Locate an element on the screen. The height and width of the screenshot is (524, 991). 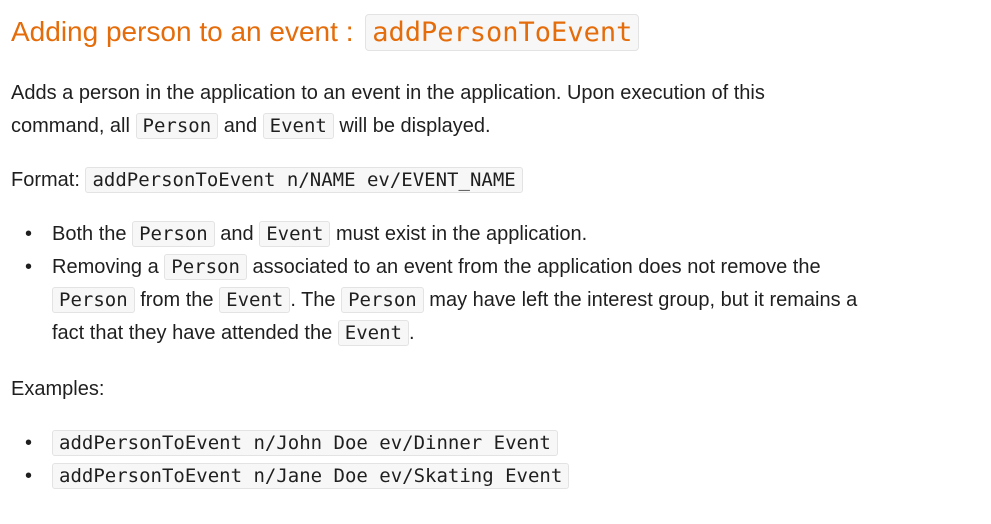
format-command-code: addPersonToEvent n/NAME ev/EVENT_NAME is located at coordinates (304, 180).